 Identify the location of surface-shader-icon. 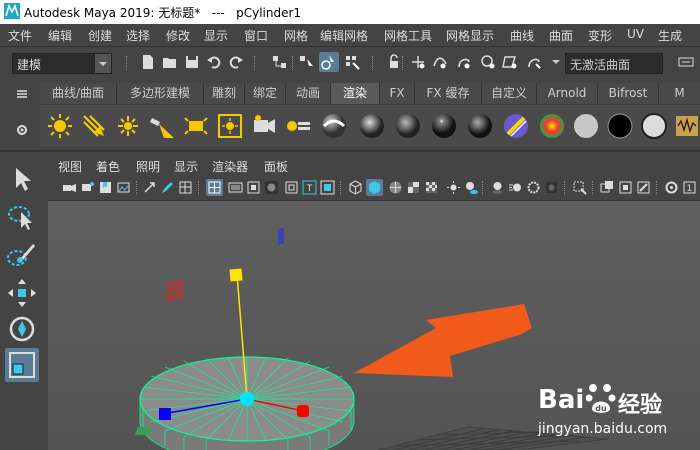
(586, 126).